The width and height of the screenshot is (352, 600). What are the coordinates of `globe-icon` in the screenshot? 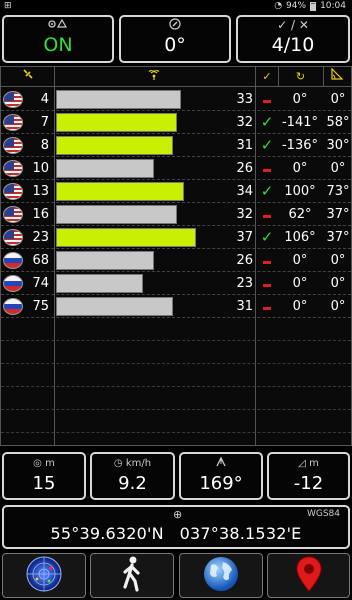 It's located at (221, 576).